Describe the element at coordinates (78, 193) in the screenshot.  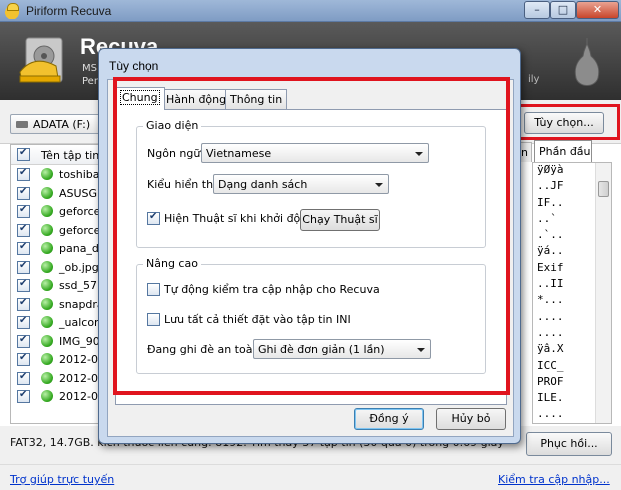
I see `file-name: ASUSG` at that location.